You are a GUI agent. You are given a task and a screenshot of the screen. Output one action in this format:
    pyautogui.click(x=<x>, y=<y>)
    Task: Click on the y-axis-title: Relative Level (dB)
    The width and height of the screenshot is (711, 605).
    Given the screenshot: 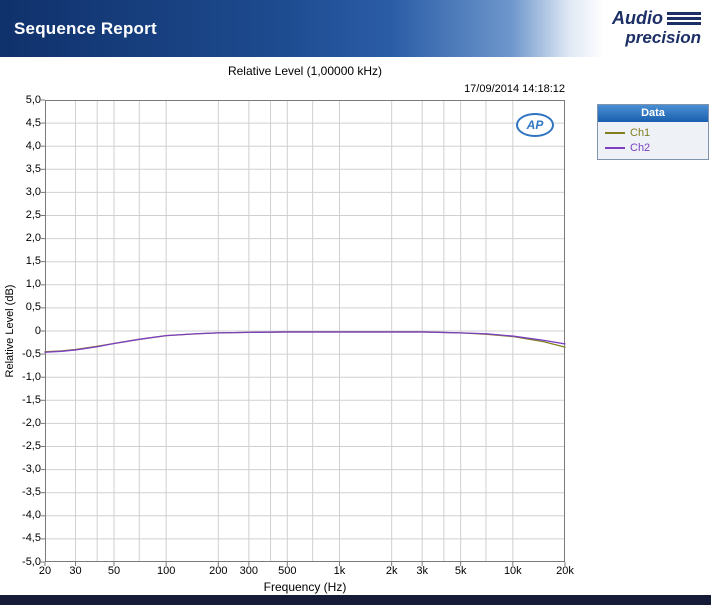 What is the action you would take?
    pyautogui.click(x=10, y=331)
    